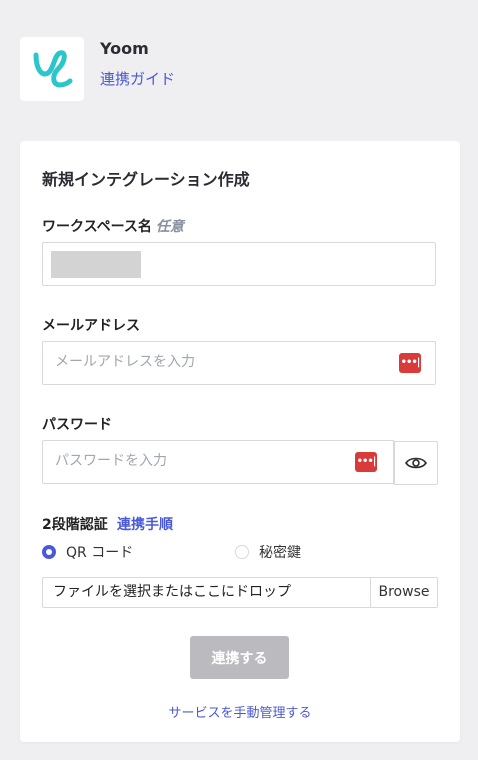 This screenshot has height=760, width=478. Describe the element at coordinates (96, 264) in the screenshot. I see `workspace-value-redacted` at that location.